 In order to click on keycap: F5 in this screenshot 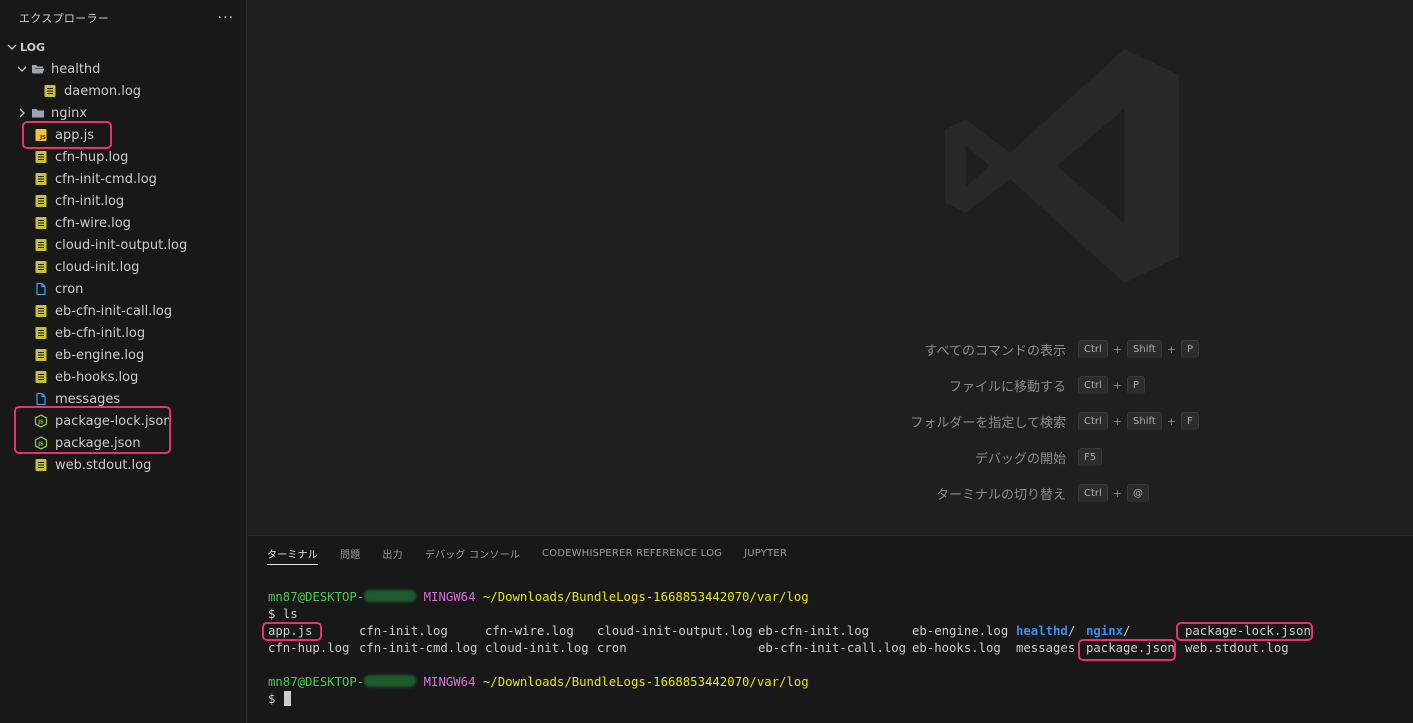, I will do `click(1090, 457)`.